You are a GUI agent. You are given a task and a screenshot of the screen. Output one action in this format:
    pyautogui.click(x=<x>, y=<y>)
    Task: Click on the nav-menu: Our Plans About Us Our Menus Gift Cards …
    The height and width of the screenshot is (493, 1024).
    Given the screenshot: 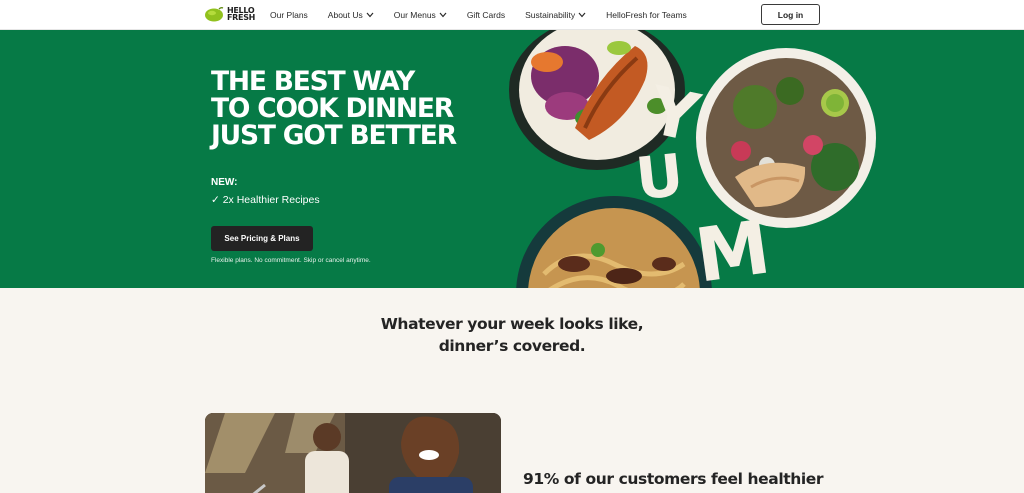 What is the action you would take?
    pyautogui.click(x=488, y=15)
    